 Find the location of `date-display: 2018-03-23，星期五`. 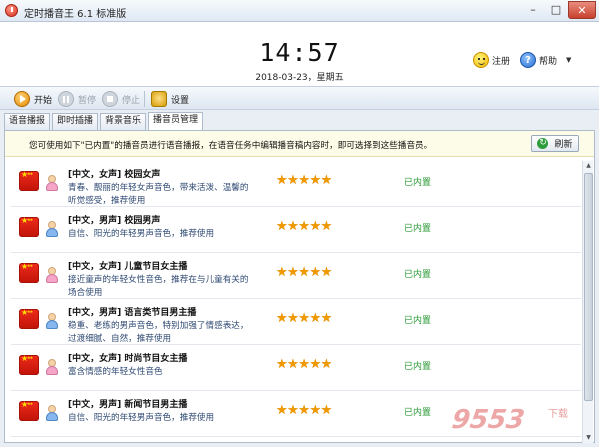

date-display: 2018-03-23，星期五 is located at coordinates (299, 78).